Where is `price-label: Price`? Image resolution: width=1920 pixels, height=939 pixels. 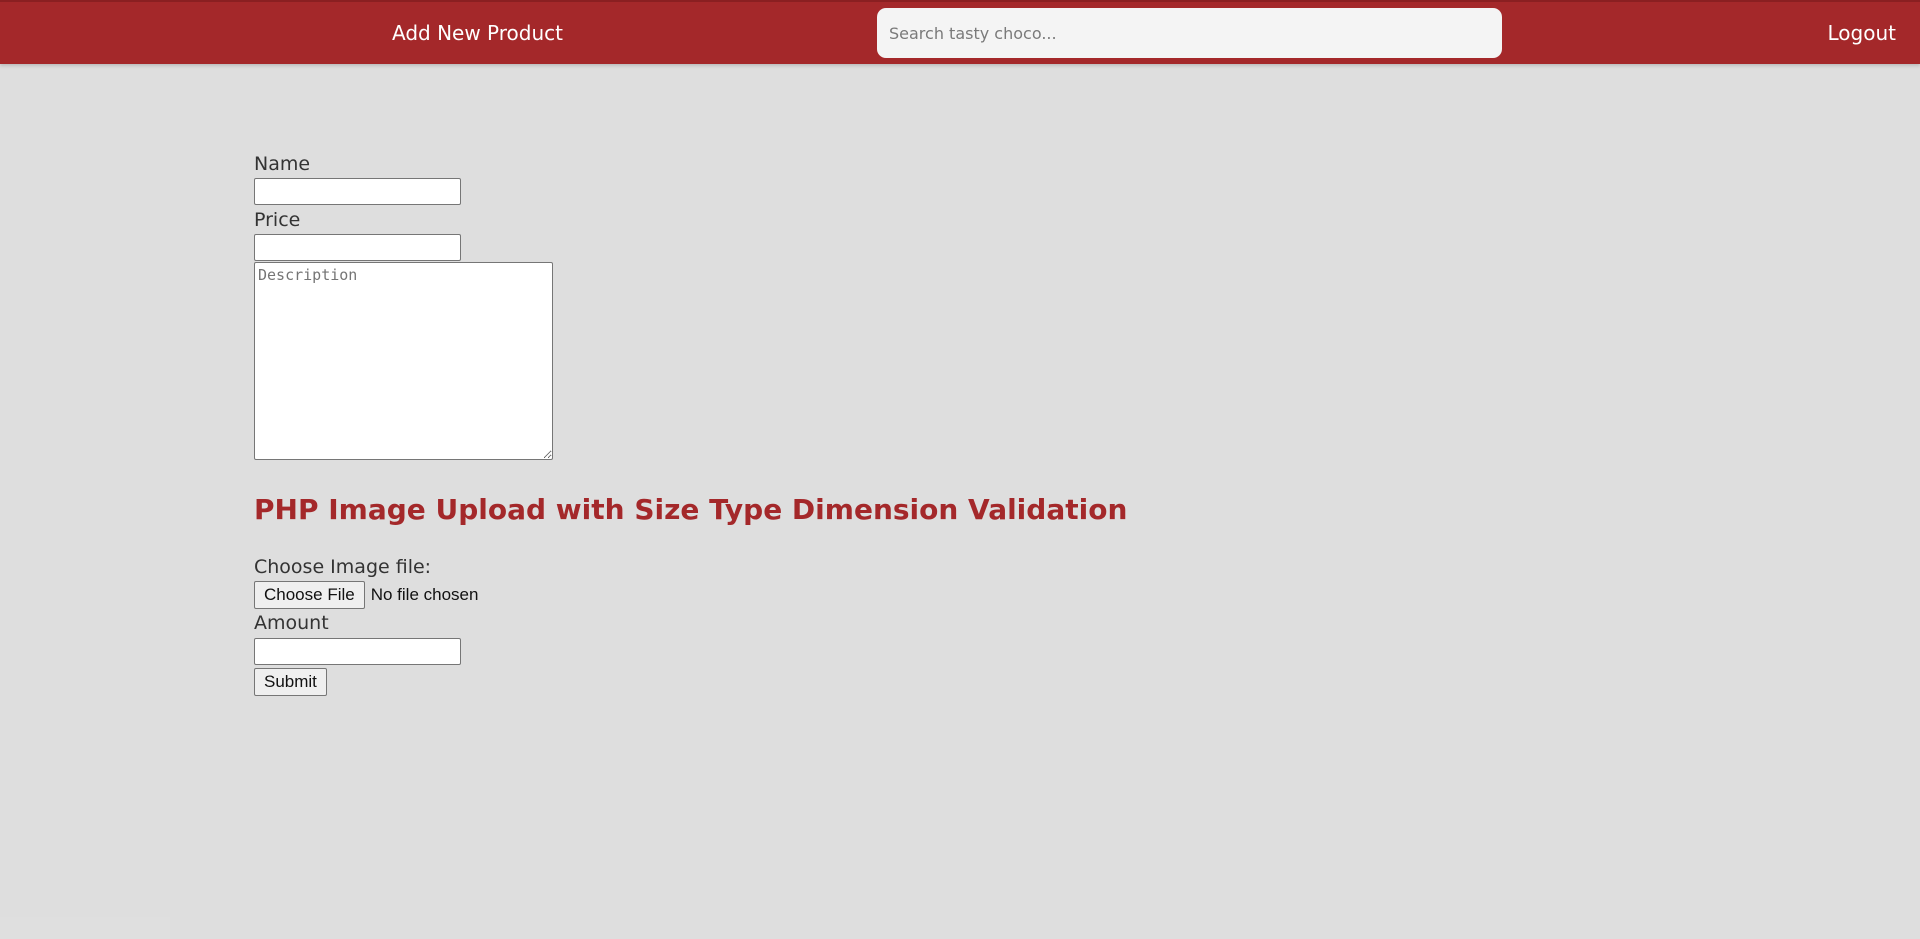
price-label: Price is located at coordinates (277, 220).